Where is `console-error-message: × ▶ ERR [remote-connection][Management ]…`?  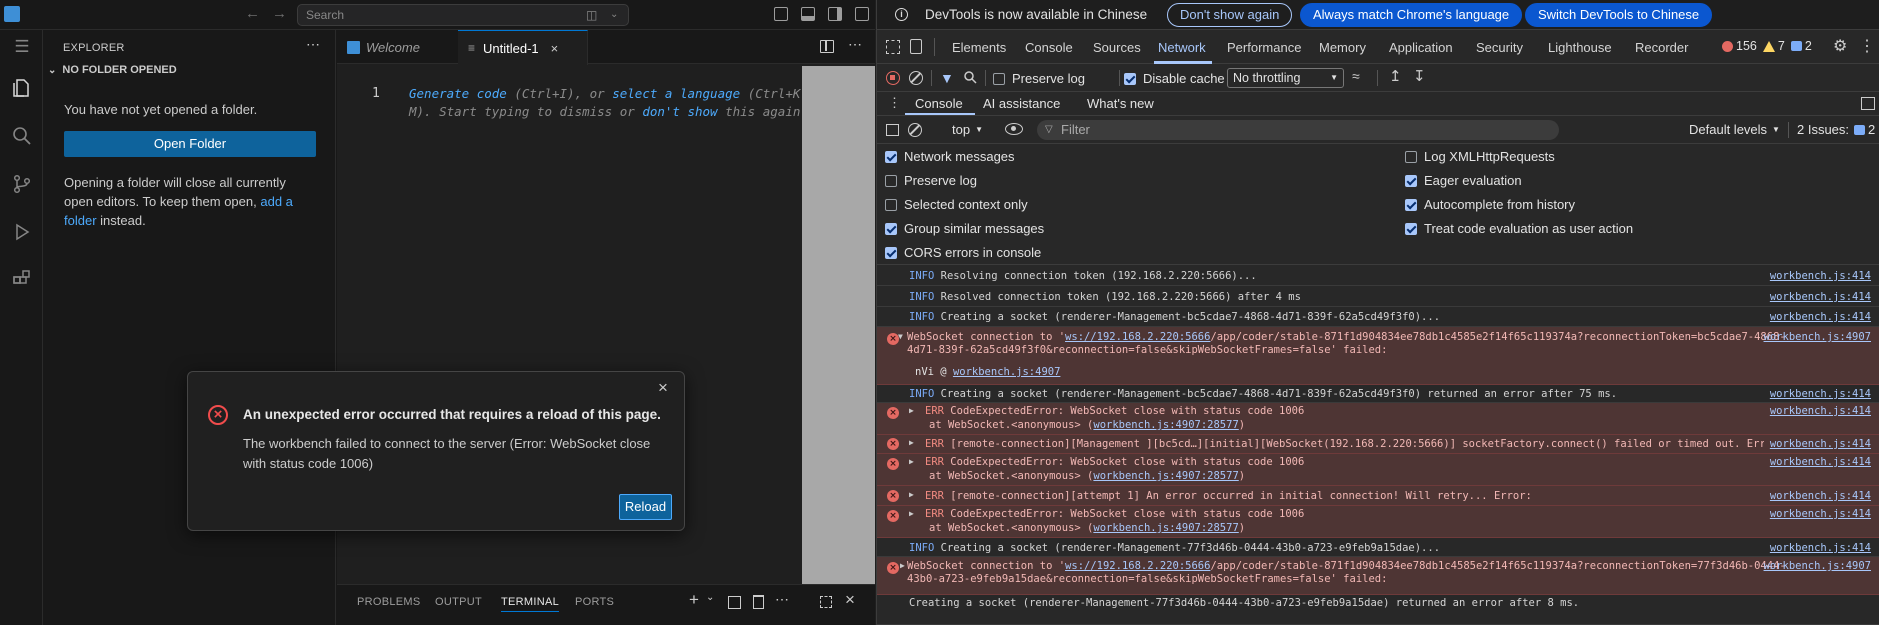
console-error-message: × ▶ ERR [remote-connection][Management ]… is located at coordinates (1378, 444).